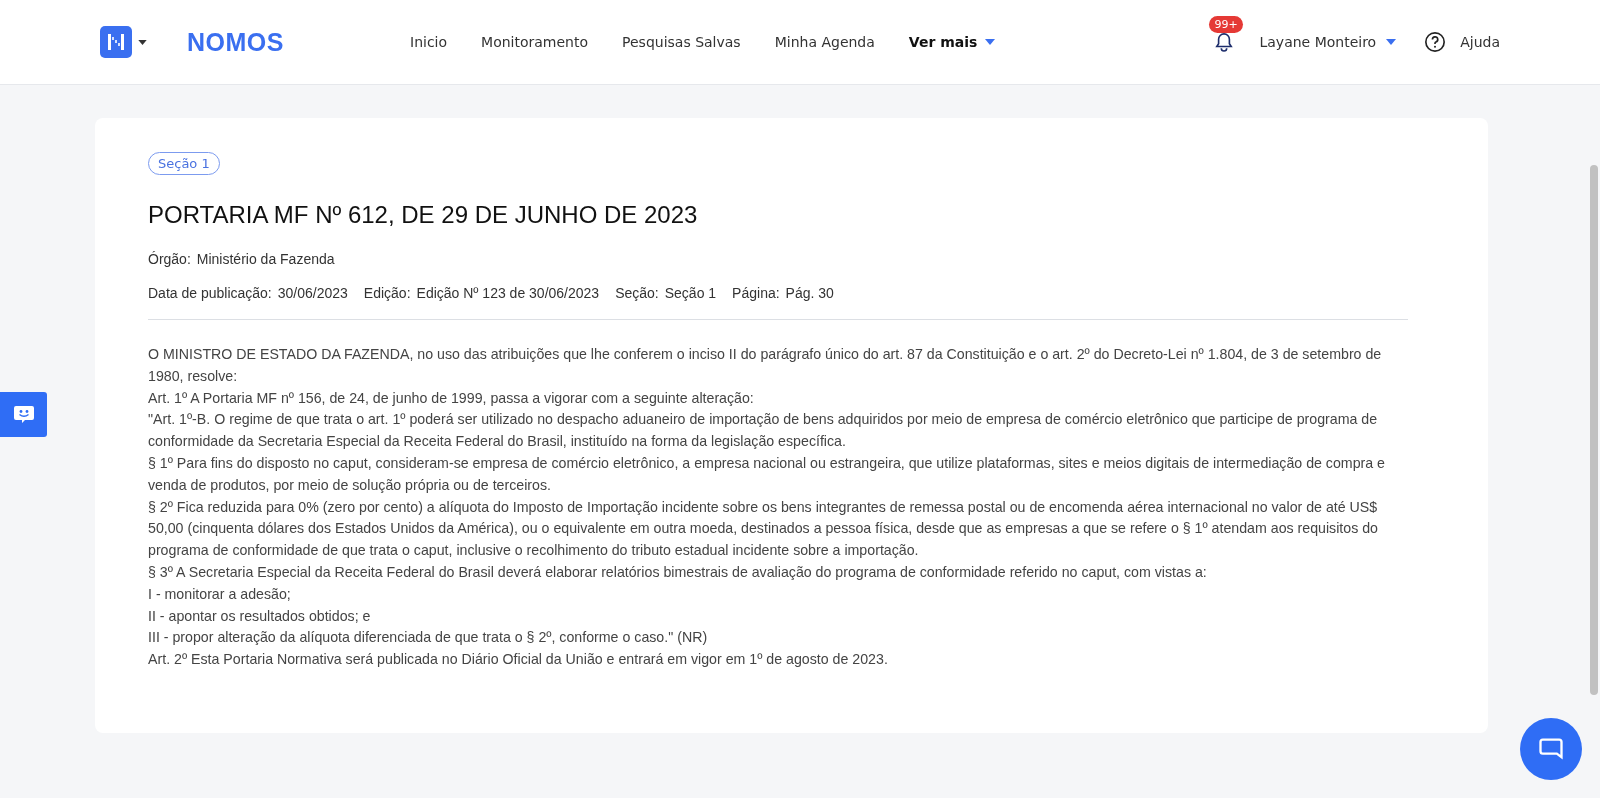 This screenshot has width=1600, height=798. Describe the element at coordinates (809, 293) in the screenshot. I see `meta-value: Pág. 30` at that location.